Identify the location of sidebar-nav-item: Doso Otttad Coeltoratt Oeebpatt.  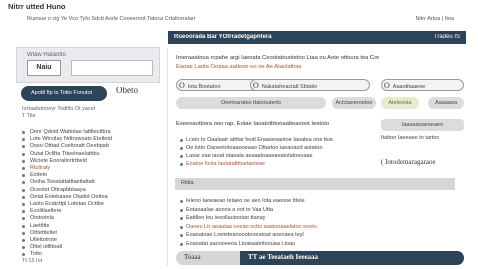
(94, 146).